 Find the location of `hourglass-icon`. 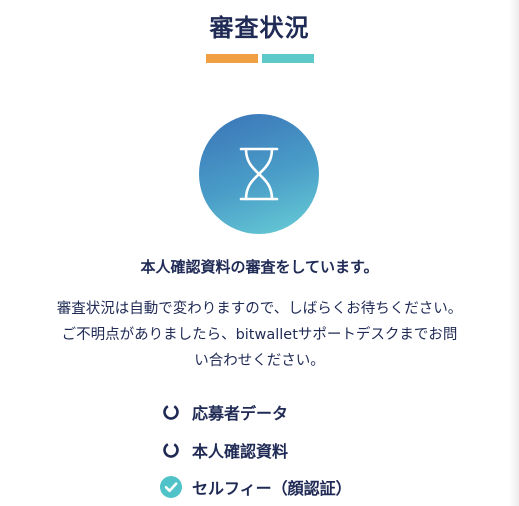

hourglass-icon is located at coordinates (259, 174).